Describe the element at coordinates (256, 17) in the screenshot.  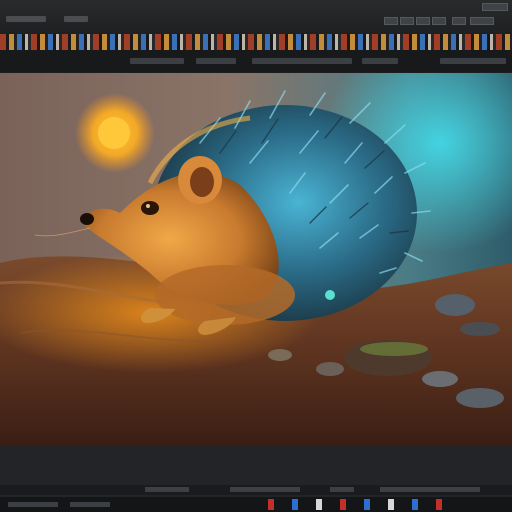
I see `title-bar` at that location.